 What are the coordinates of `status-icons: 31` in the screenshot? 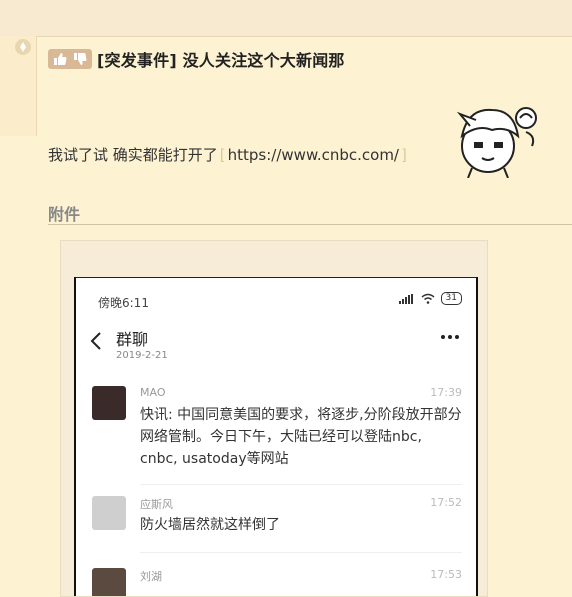 It's located at (430, 298).